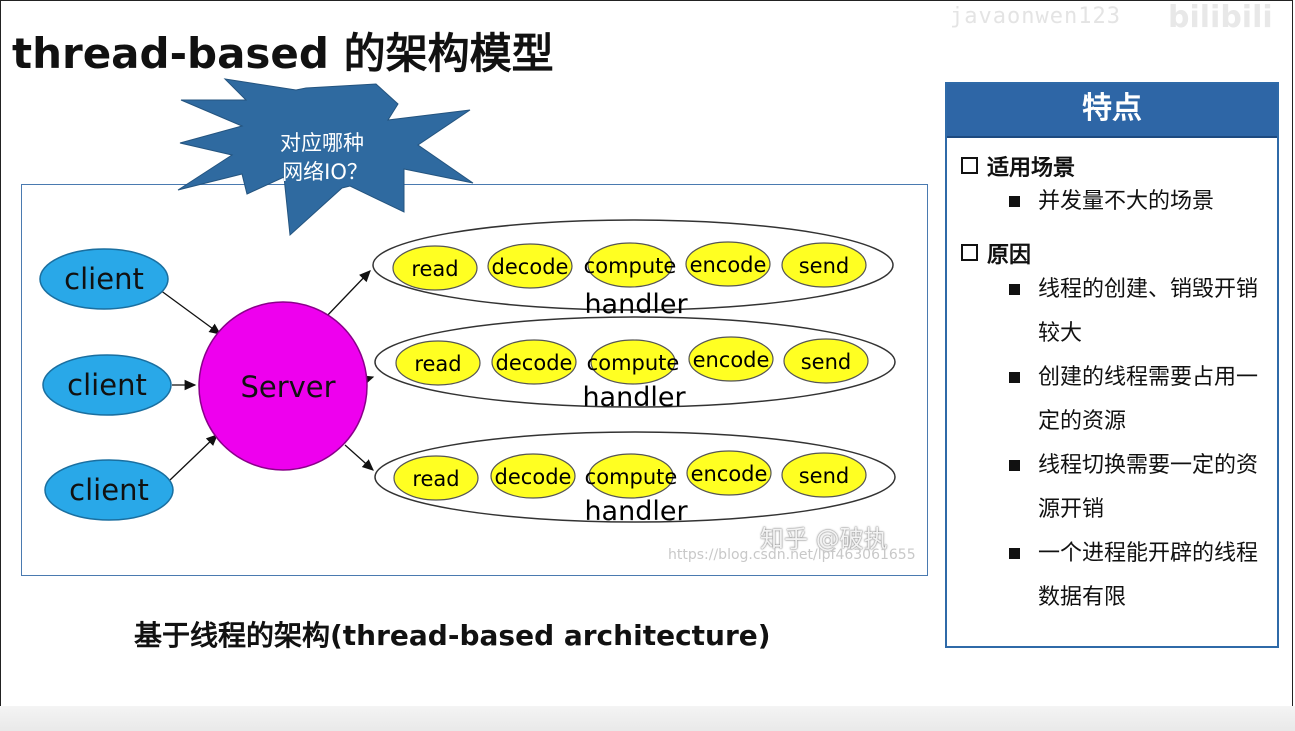 The height and width of the screenshot is (731, 1295). What do you see at coordinates (104, 279) in the screenshot?
I see `client-label-1: client` at bounding box center [104, 279].